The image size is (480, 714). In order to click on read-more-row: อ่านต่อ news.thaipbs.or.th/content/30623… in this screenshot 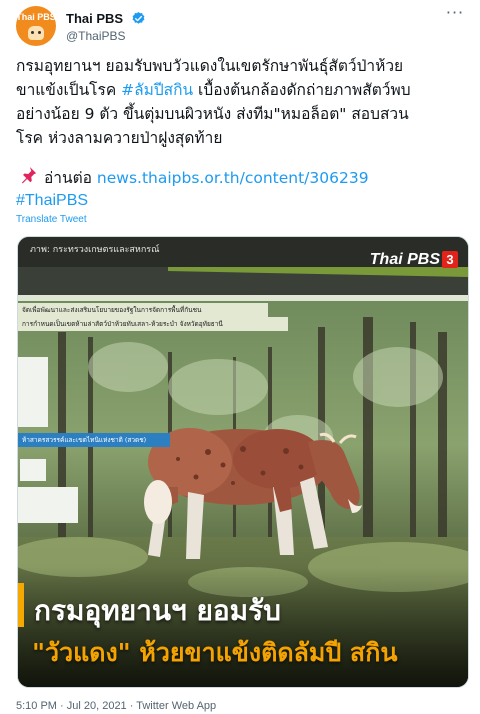, I will do `click(244, 178)`.